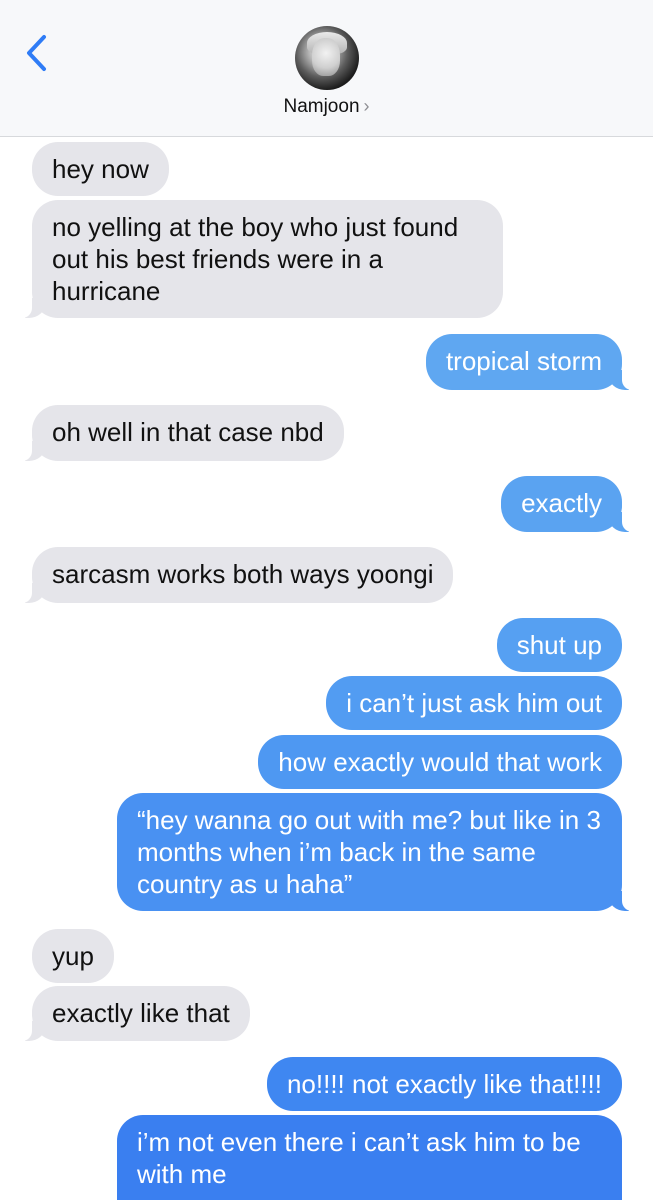 Image resolution: width=653 pixels, height=1200 pixels. I want to click on message-bubble-outgoing: no!!!! not exactly like that!!!!, so click(444, 1084).